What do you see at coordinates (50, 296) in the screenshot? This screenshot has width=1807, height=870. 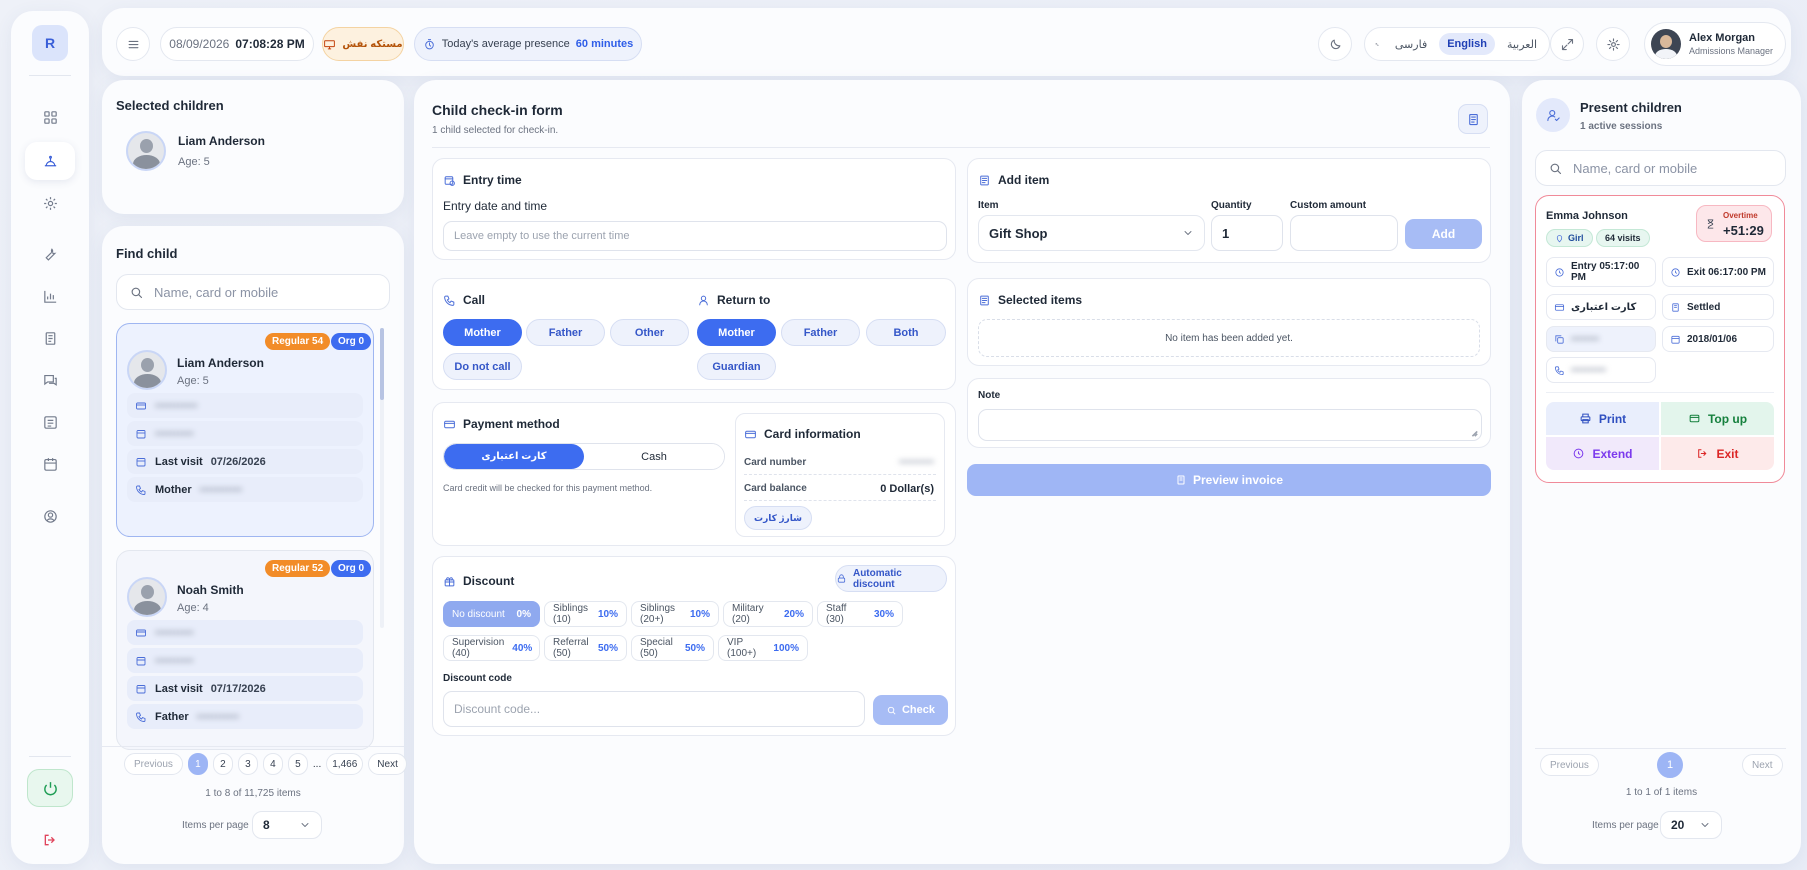 I see `sidebar-item-reports` at bounding box center [50, 296].